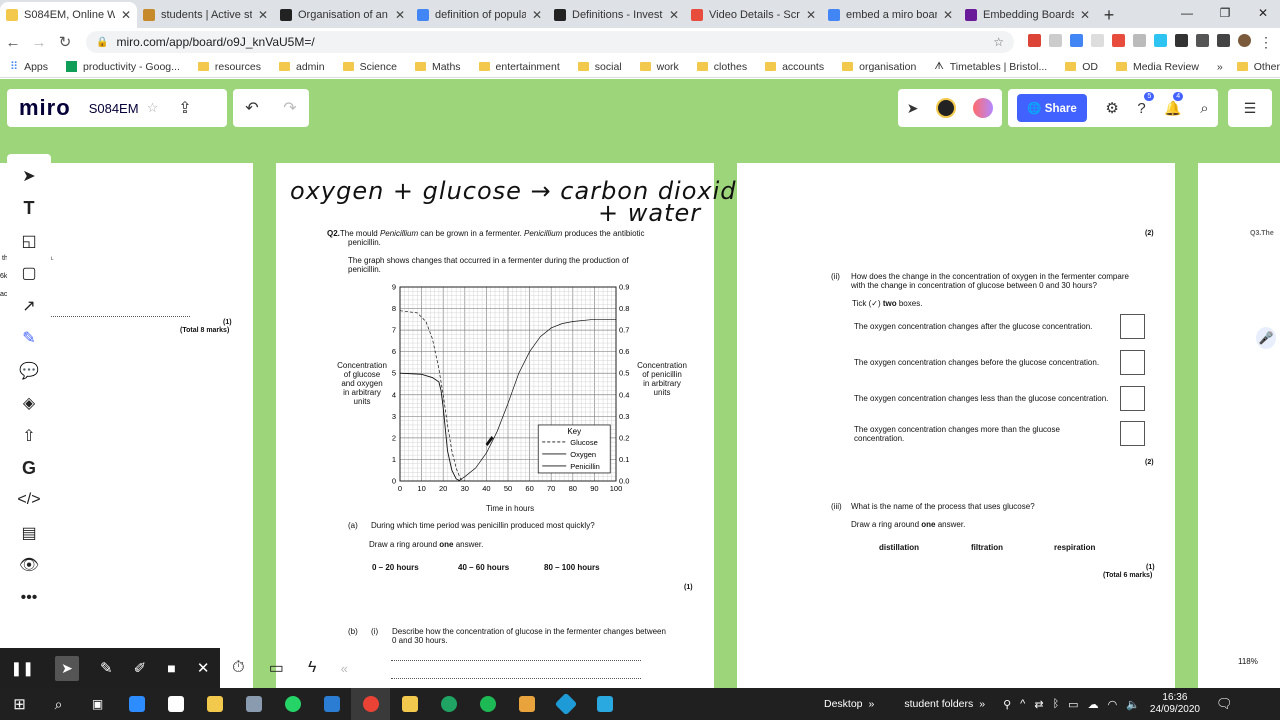 The image size is (1280, 720). Describe the element at coordinates (205, 15) in the screenshot. I see `browser-tab: students | Active stu ✕` at that location.